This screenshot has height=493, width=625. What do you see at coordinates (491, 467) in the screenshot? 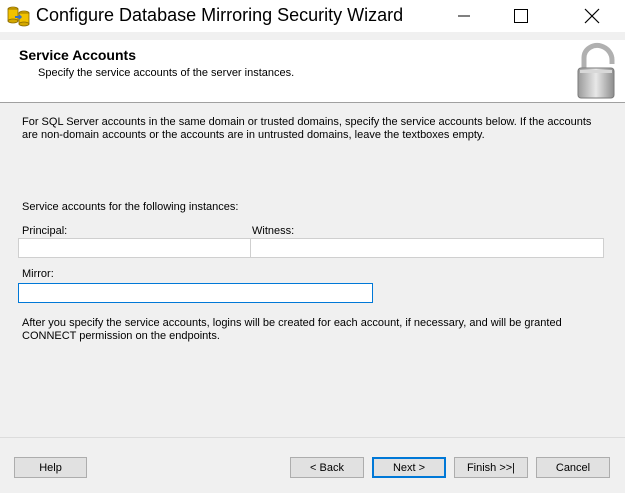
I see `finish-button: Finish >>|` at bounding box center [491, 467].